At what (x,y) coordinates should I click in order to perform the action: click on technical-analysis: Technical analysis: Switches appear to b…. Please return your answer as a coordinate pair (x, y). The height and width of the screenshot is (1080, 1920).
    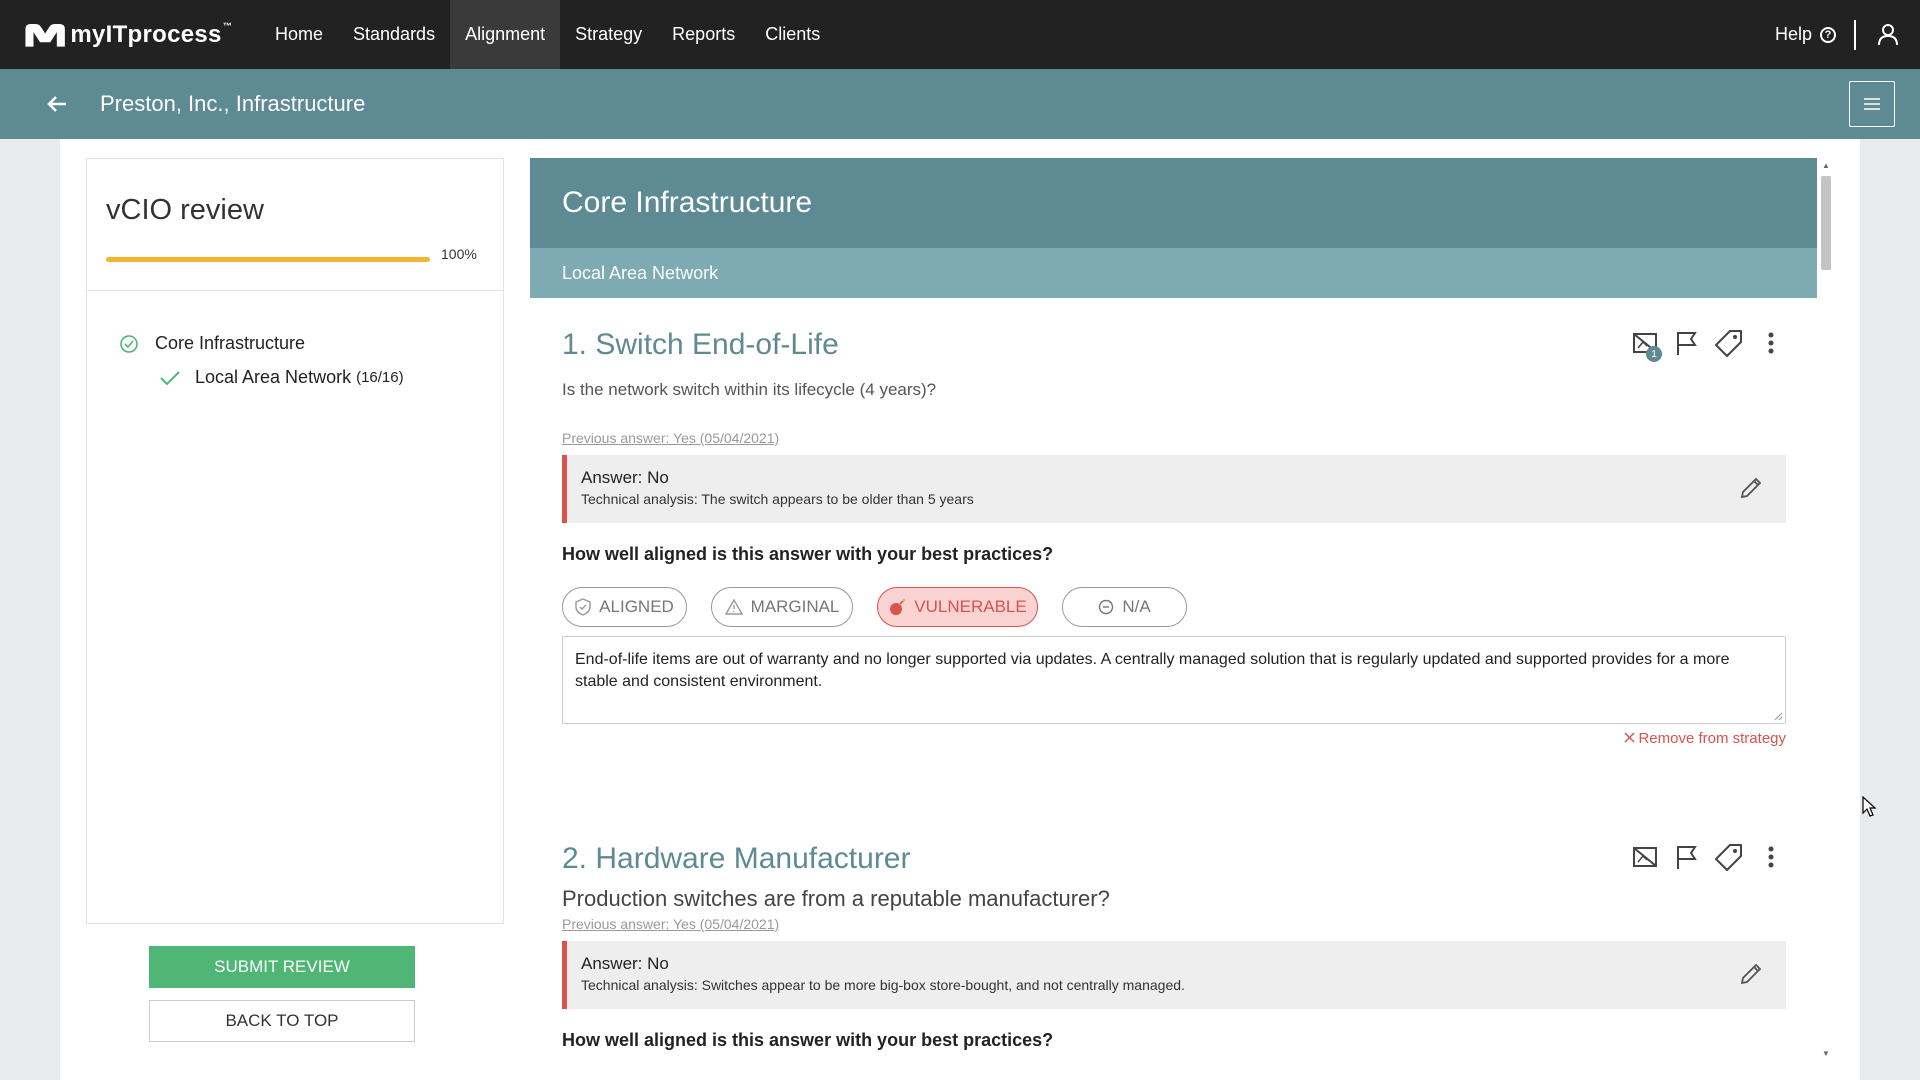
    Looking at the image, I should click on (883, 985).